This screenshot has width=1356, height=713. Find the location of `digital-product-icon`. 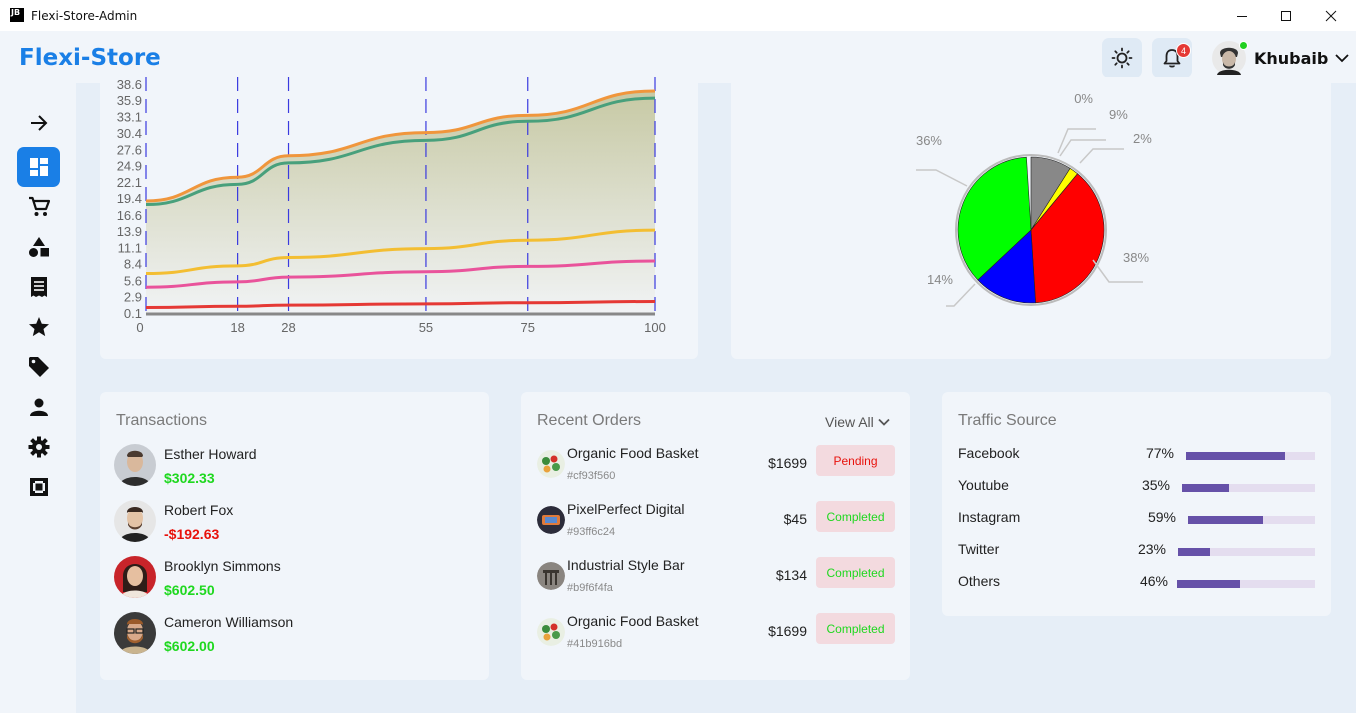

digital-product-icon is located at coordinates (551, 520).